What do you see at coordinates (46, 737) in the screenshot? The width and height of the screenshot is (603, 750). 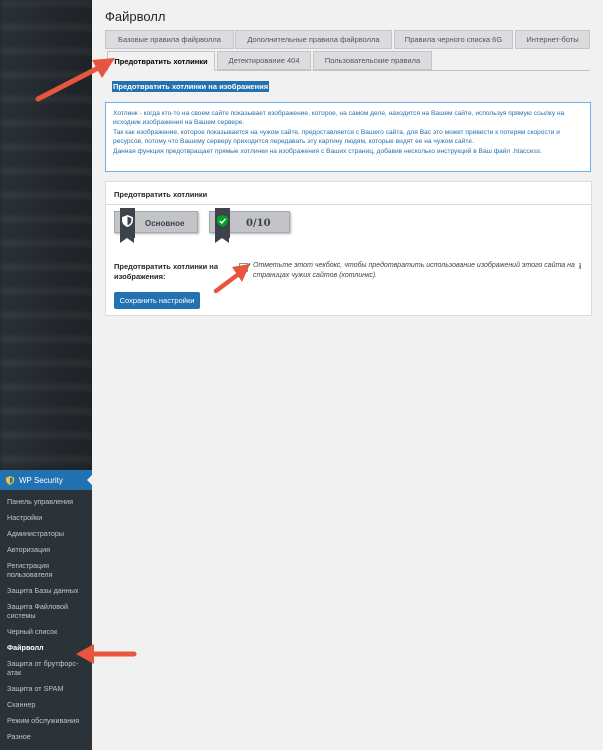 I see `sidebar-item-misc: Разное` at bounding box center [46, 737].